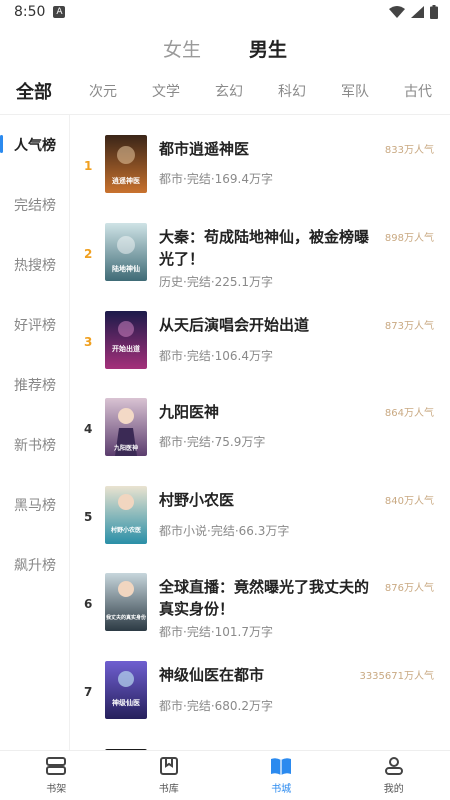 The height and width of the screenshot is (800, 450). I want to click on sidebar-item-recommended: 推荐榜, so click(34, 385).